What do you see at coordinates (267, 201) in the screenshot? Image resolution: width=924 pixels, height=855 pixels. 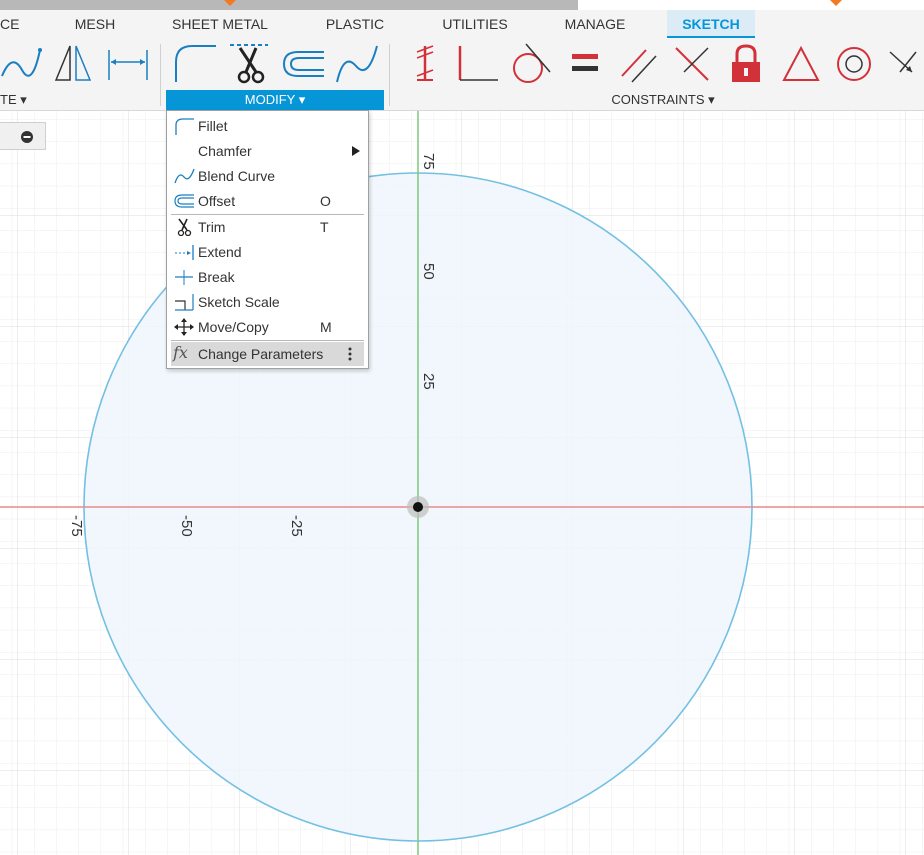 I see `menu-item-offset: Offset O` at bounding box center [267, 201].